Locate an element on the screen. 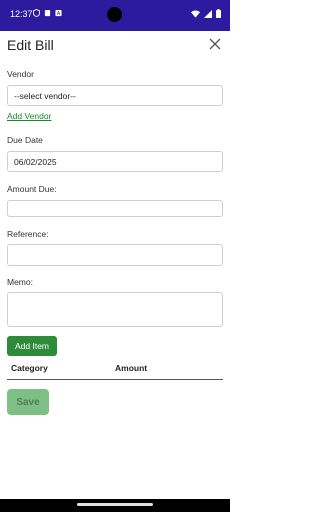  save-button: Save is located at coordinates (28, 402).